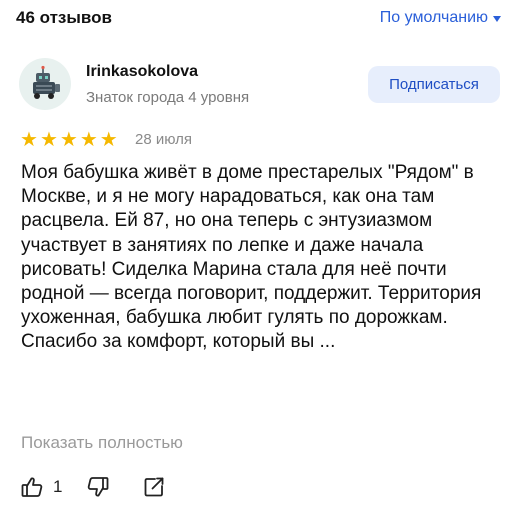 The image size is (511, 515). I want to click on reviews-header: 46 отзывов По умолчанию, so click(255, 18).